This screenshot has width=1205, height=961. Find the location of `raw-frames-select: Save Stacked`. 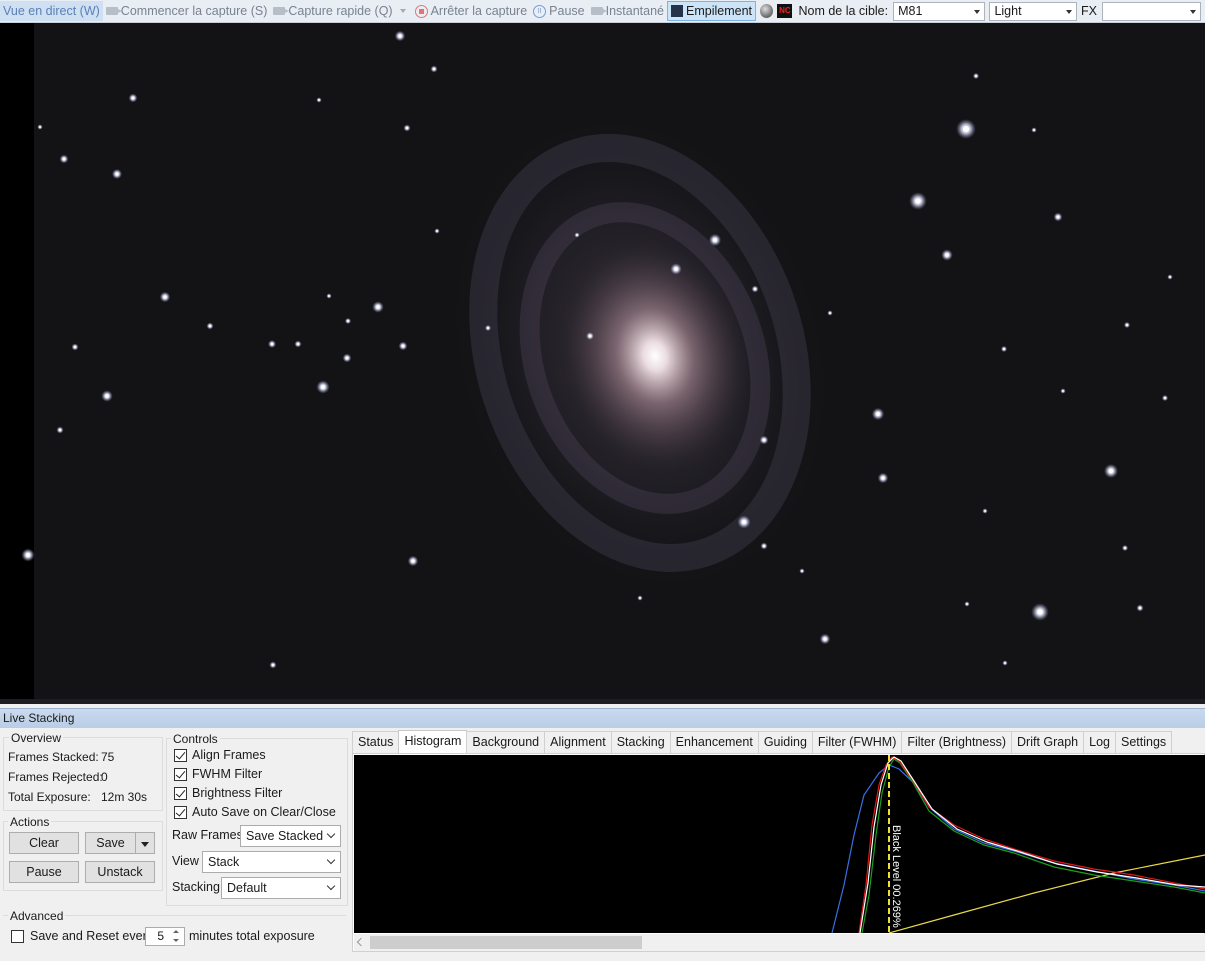

raw-frames-select: Save Stacked is located at coordinates (290, 836).